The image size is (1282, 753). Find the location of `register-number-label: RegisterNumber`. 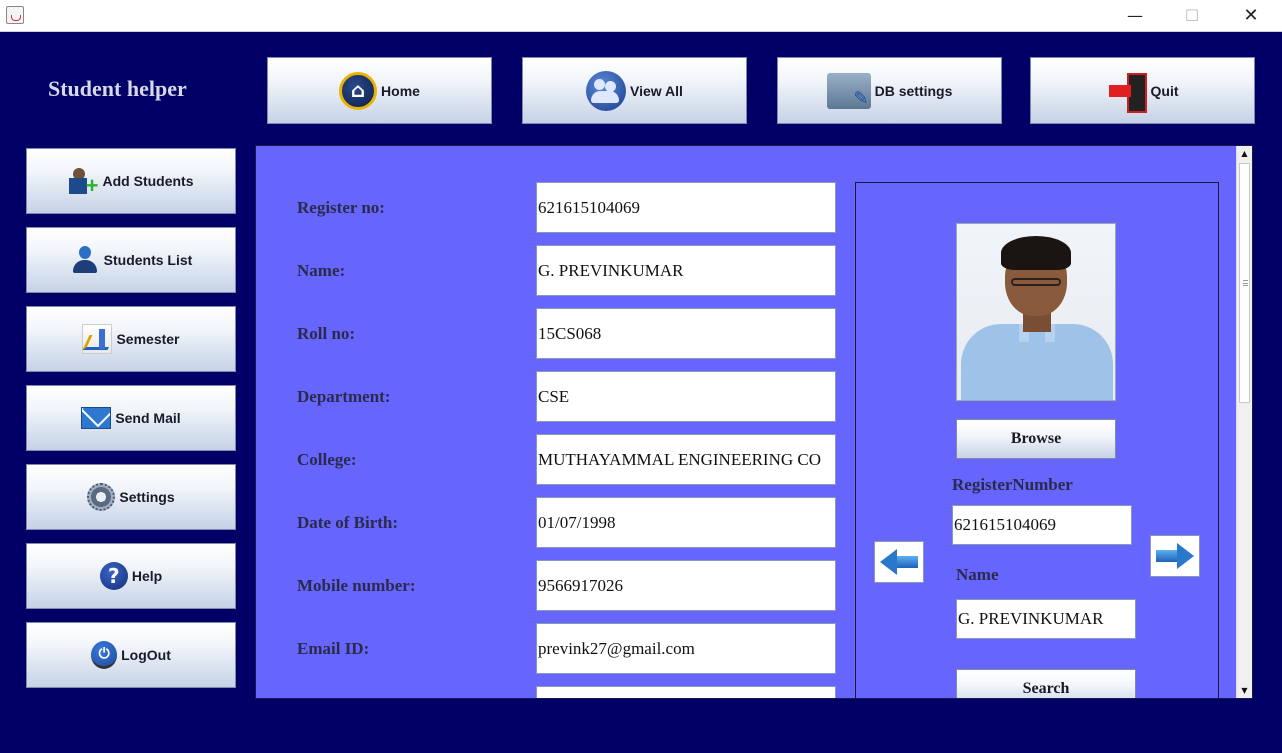

register-number-label: RegisterNumber is located at coordinates (1012, 484).